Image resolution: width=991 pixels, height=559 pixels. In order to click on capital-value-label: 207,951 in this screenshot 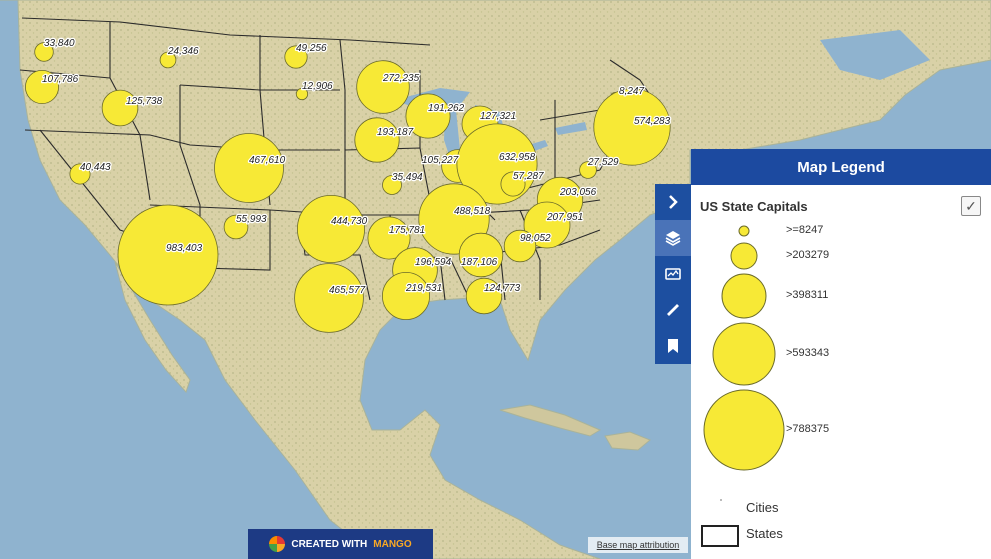, I will do `click(564, 217)`.